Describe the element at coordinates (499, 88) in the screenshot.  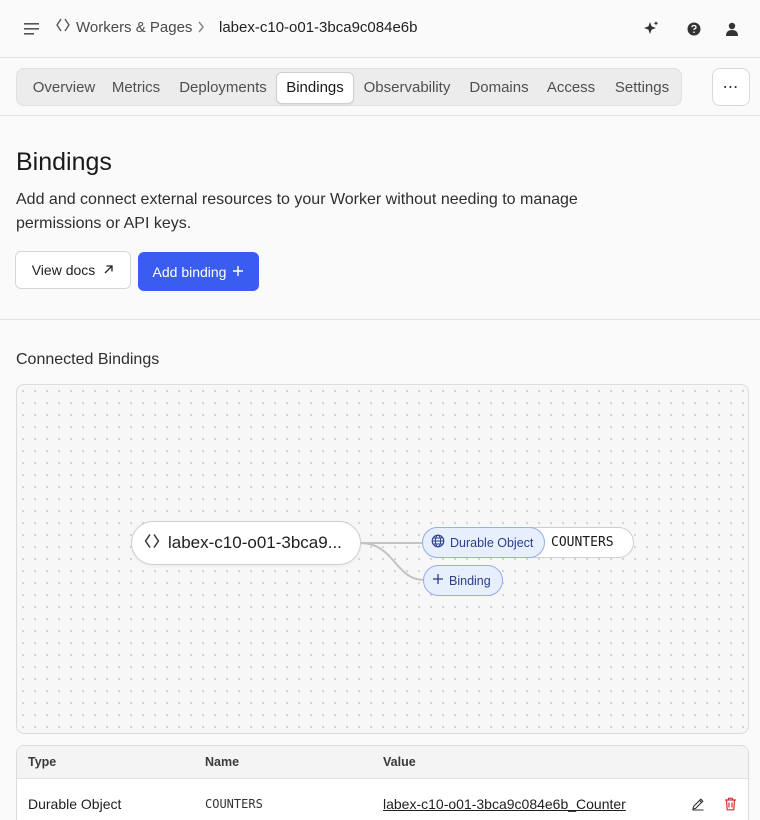
I see `tab-domains: Domains` at that location.